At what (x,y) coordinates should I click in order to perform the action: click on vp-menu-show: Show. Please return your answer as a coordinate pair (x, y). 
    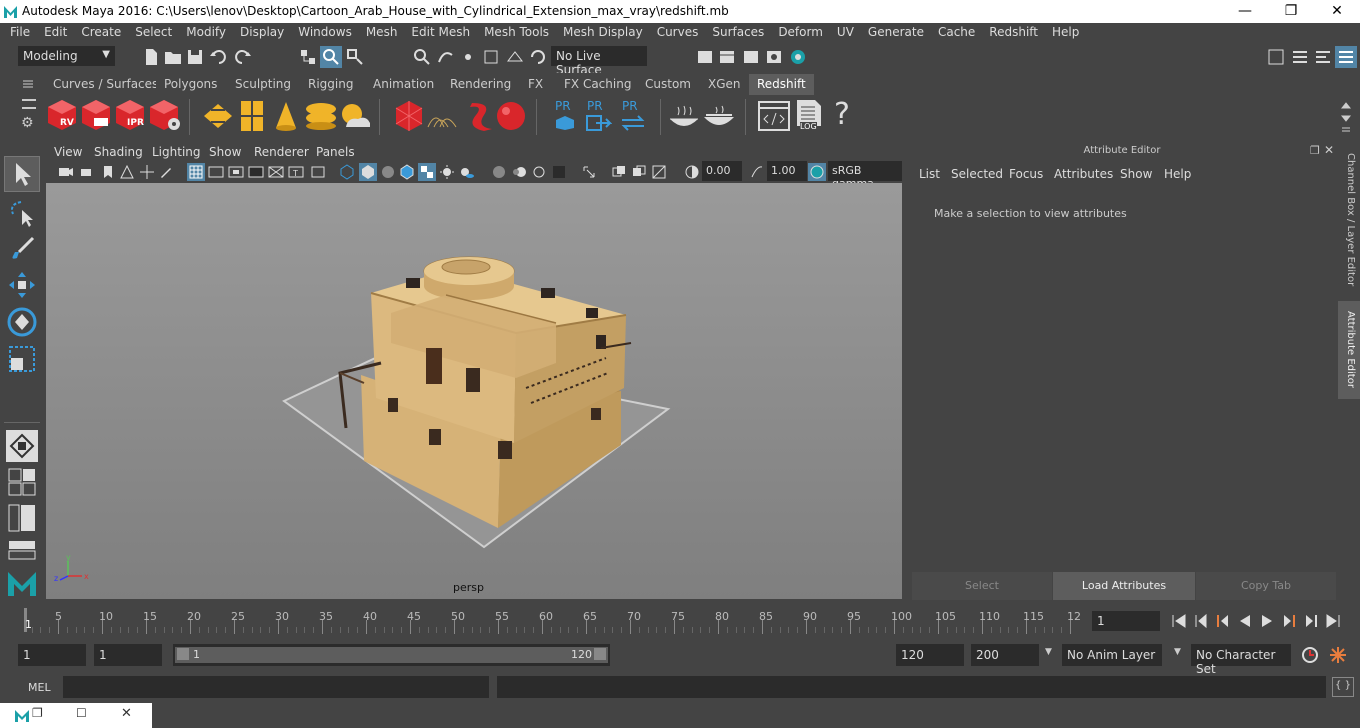
    Looking at the image, I should click on (225, 152).